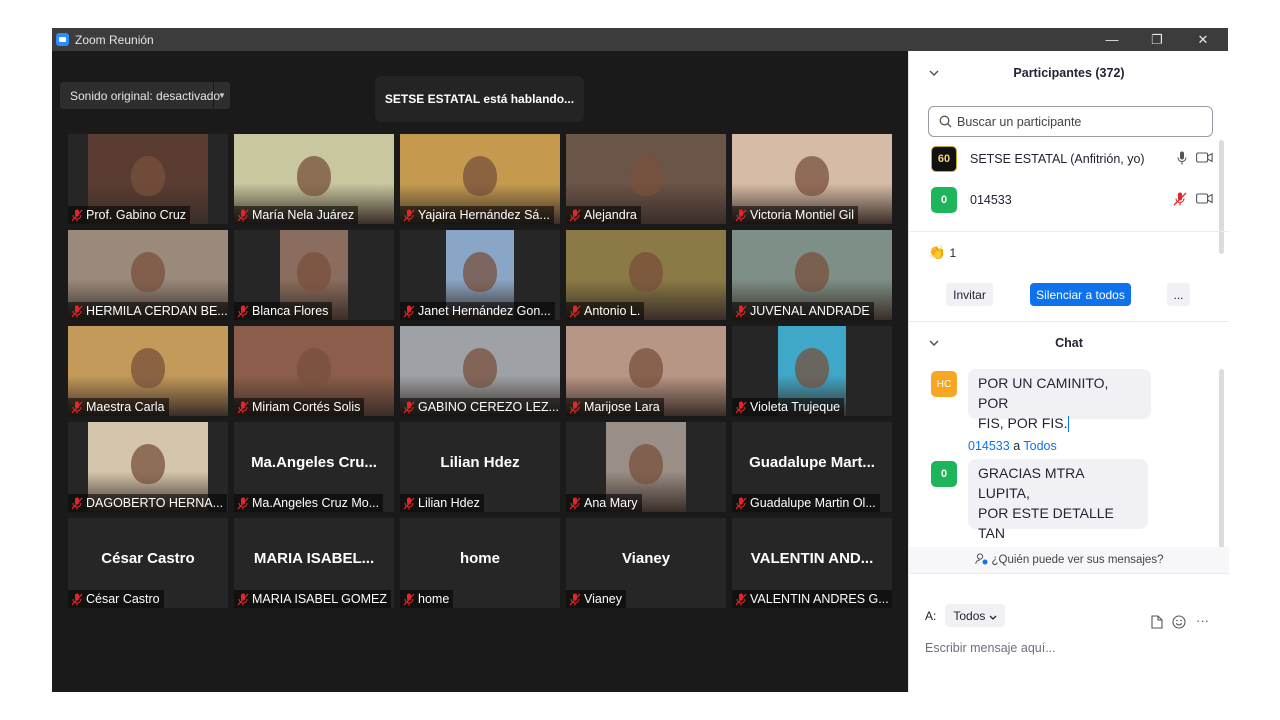 This screenshot has height=720, width=1280. I want to click on video-tile: Blanca Flores, so click(314, 275).